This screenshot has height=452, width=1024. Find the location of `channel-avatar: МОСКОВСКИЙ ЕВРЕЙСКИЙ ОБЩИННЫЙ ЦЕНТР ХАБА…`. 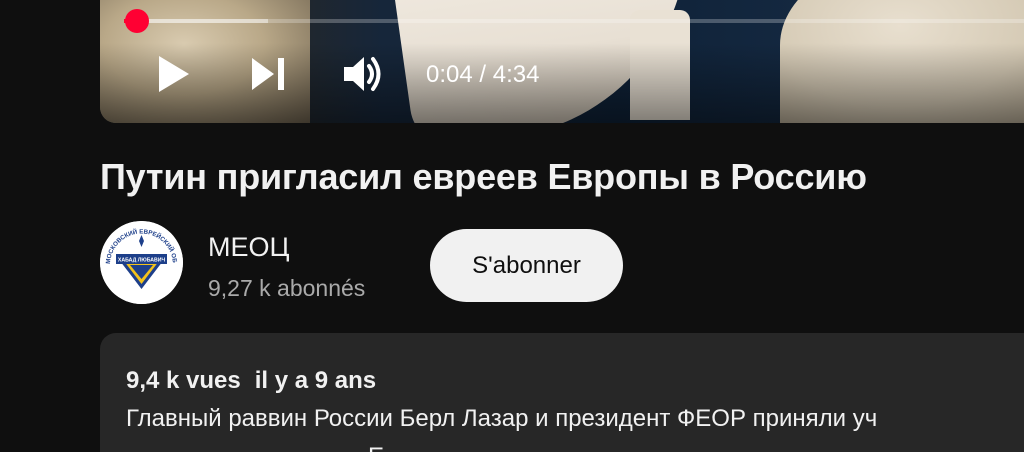

channel-avatar: МОСКОВСКИЙ ЕВРЕЙСКИЙ ОБЩИННЫЙ ЦЕНТР ХАБА… is located at coordinates (141, 262).